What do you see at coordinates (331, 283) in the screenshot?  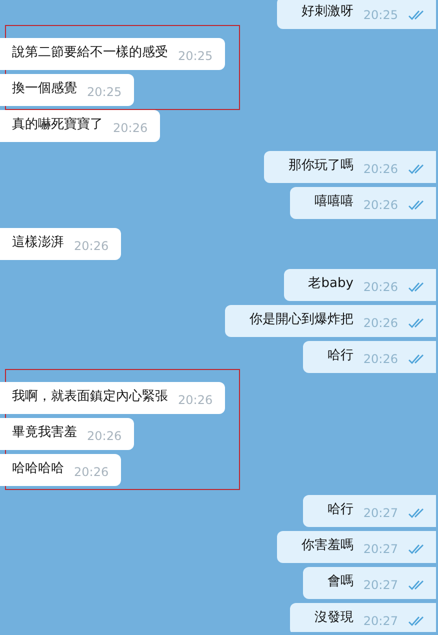 I see `message-text: 老baby` at bounding box center [331, 283].